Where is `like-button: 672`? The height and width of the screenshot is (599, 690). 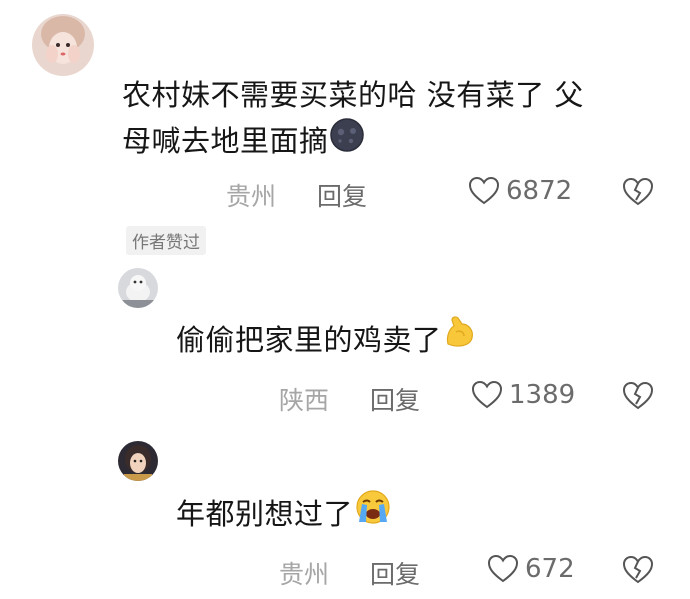
like-button: 672 is located at coordinates (531, 569).